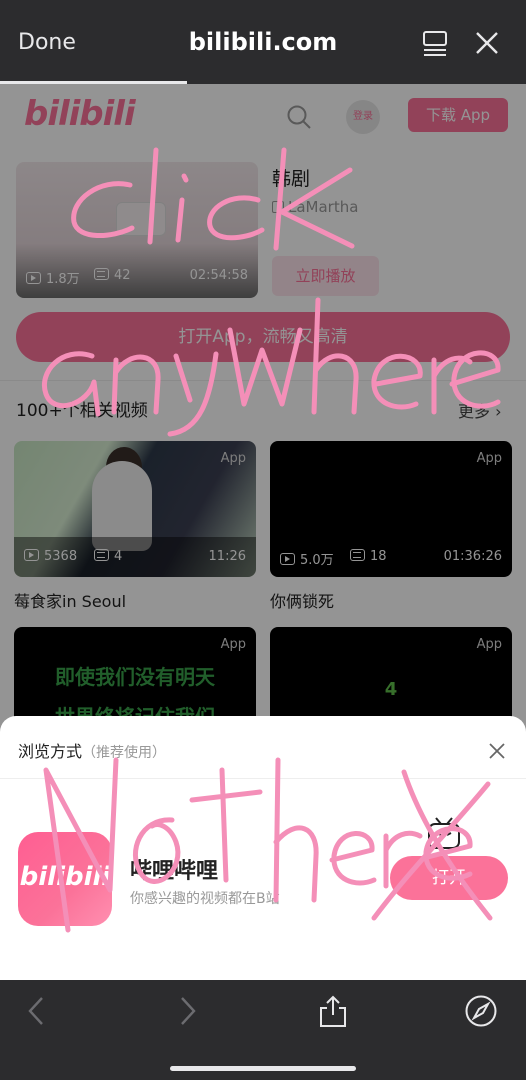  Describe the element at coordinates (481, 1011) in the screenshot. I see `compass-icon` at that location.